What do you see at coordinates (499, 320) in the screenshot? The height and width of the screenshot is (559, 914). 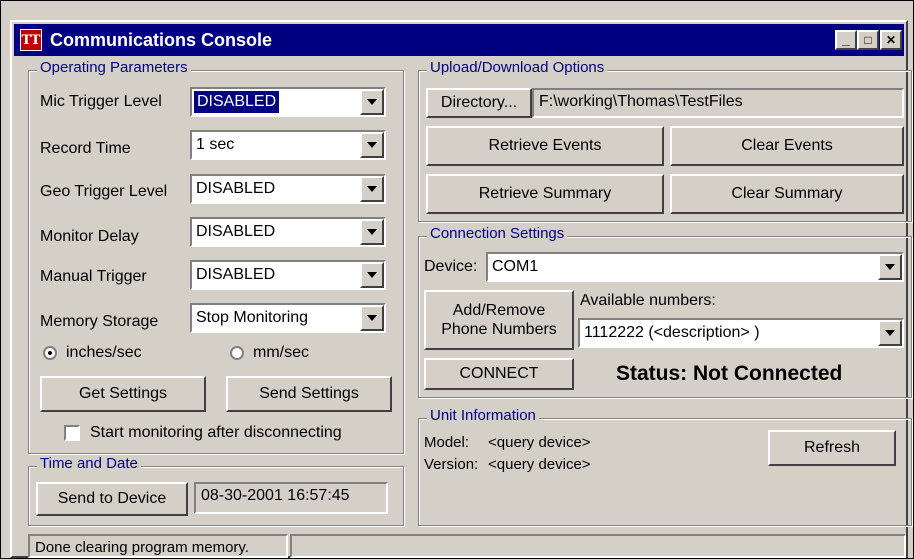 I see `add-remove-phone-numbers-button: Add/Remove Phone Numbers` at bounding box center [499, 320].